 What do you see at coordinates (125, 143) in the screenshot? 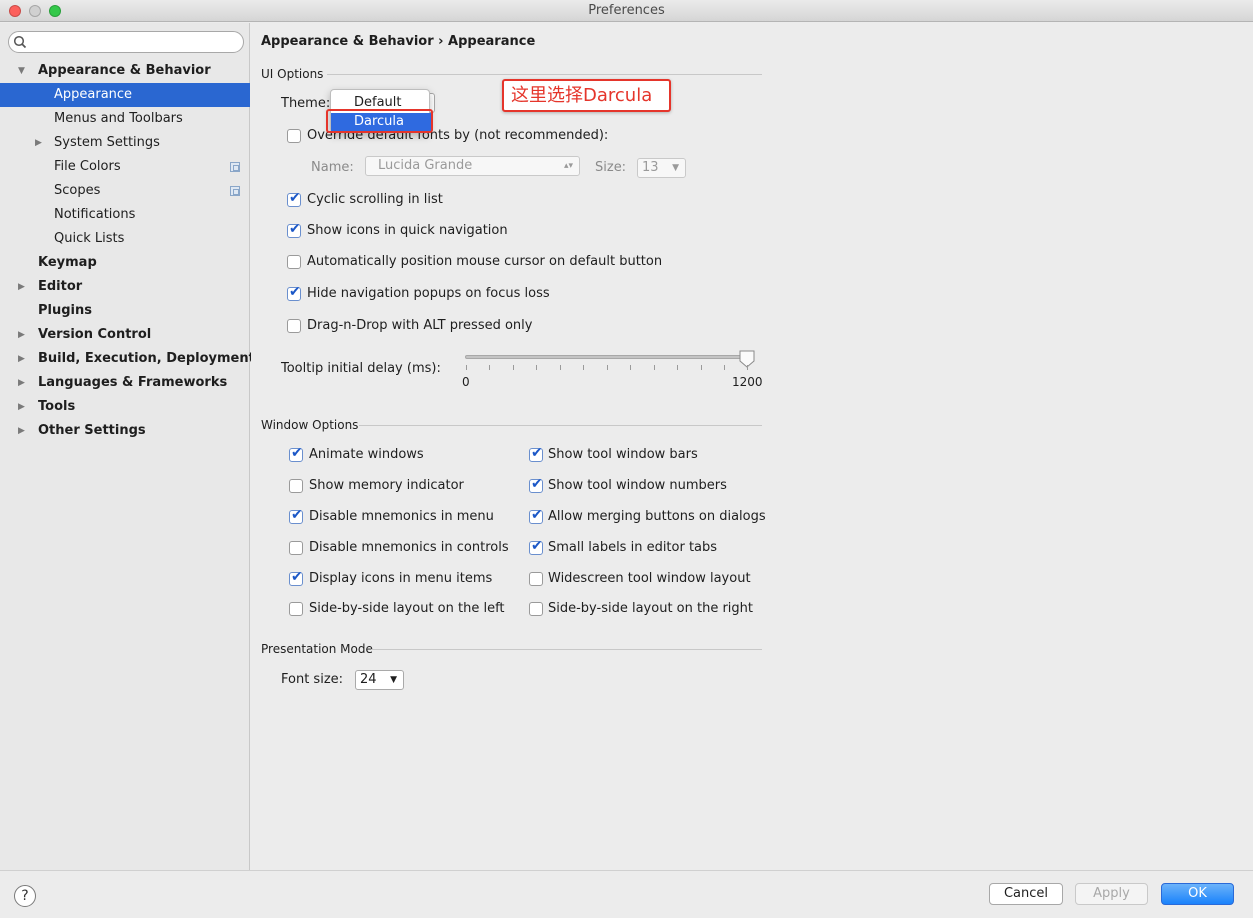
I see `sidebar-item-system-settings: ▶ System Settings` at bounding box center [125, 143].